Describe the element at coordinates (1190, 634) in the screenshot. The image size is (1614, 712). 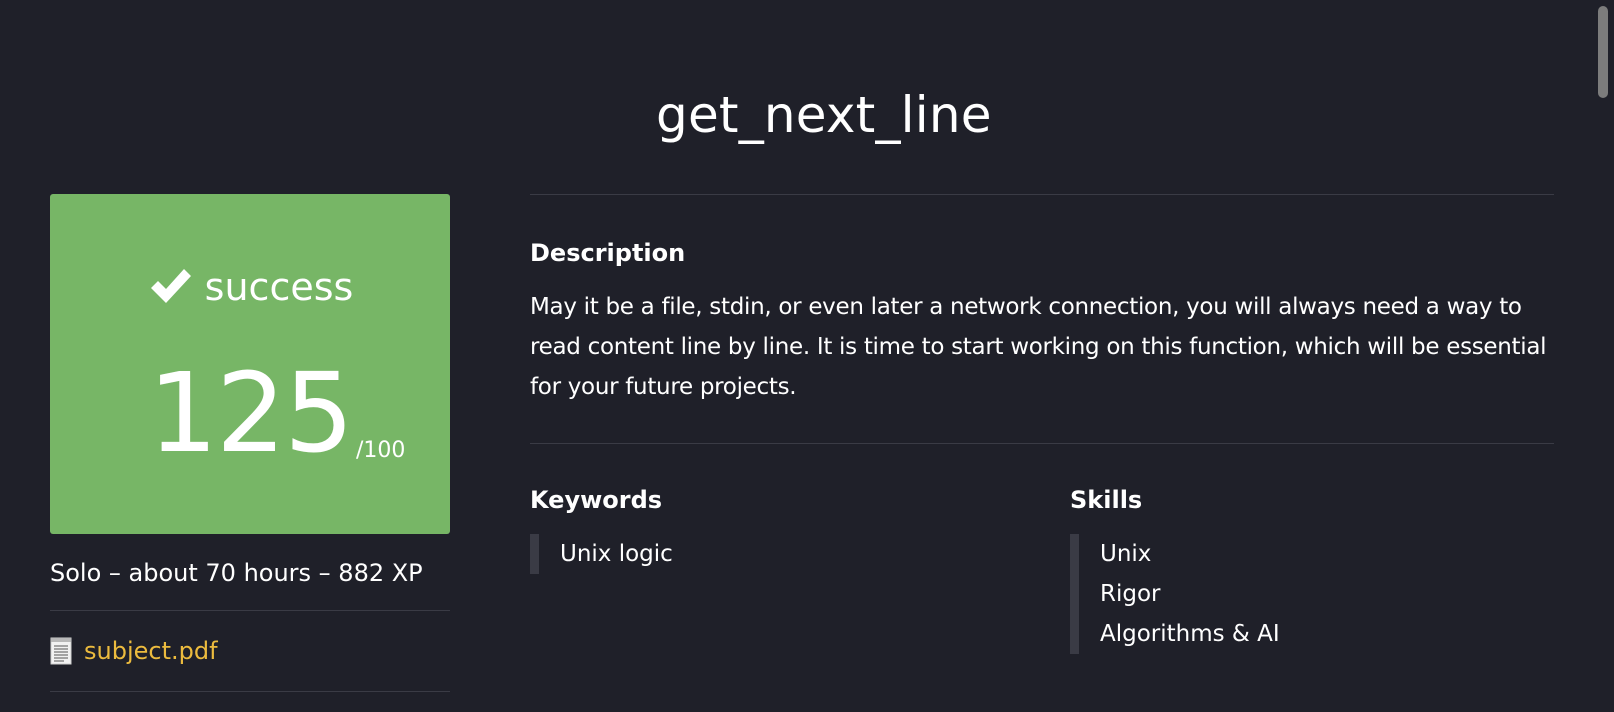
I see `skill-item: Algorithms & AI` at that location.